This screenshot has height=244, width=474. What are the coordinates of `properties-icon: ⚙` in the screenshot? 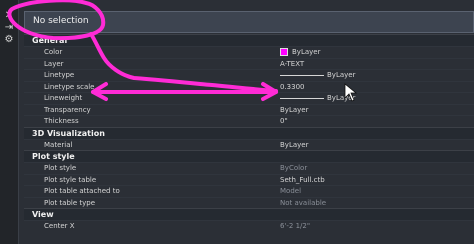 It's located at (9, 39).